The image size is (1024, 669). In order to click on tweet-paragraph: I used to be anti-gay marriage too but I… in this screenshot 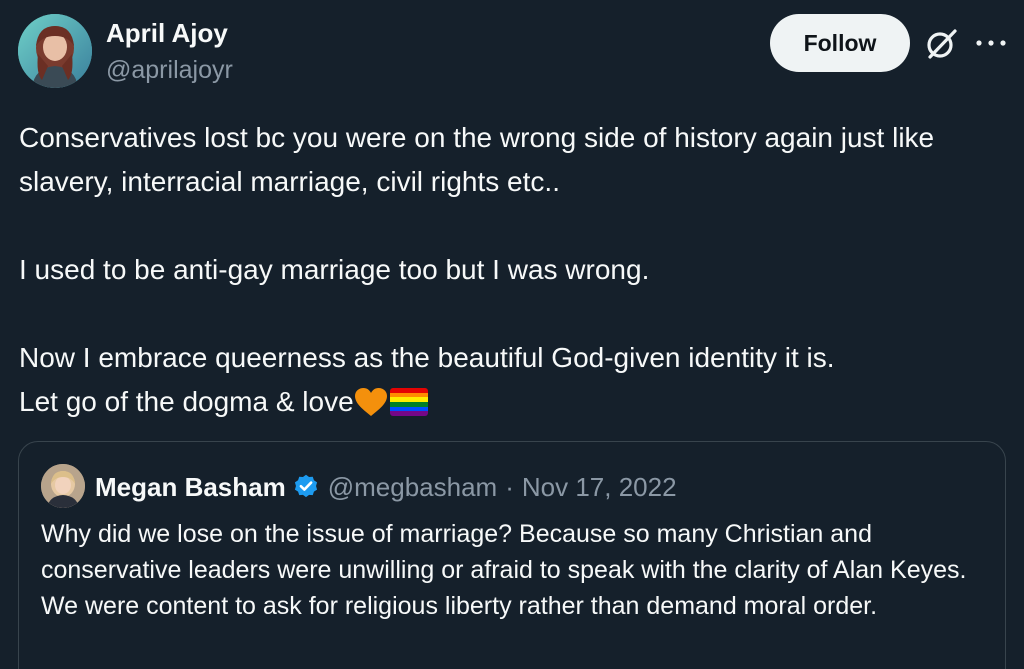, I will do `click(334, 269)`.